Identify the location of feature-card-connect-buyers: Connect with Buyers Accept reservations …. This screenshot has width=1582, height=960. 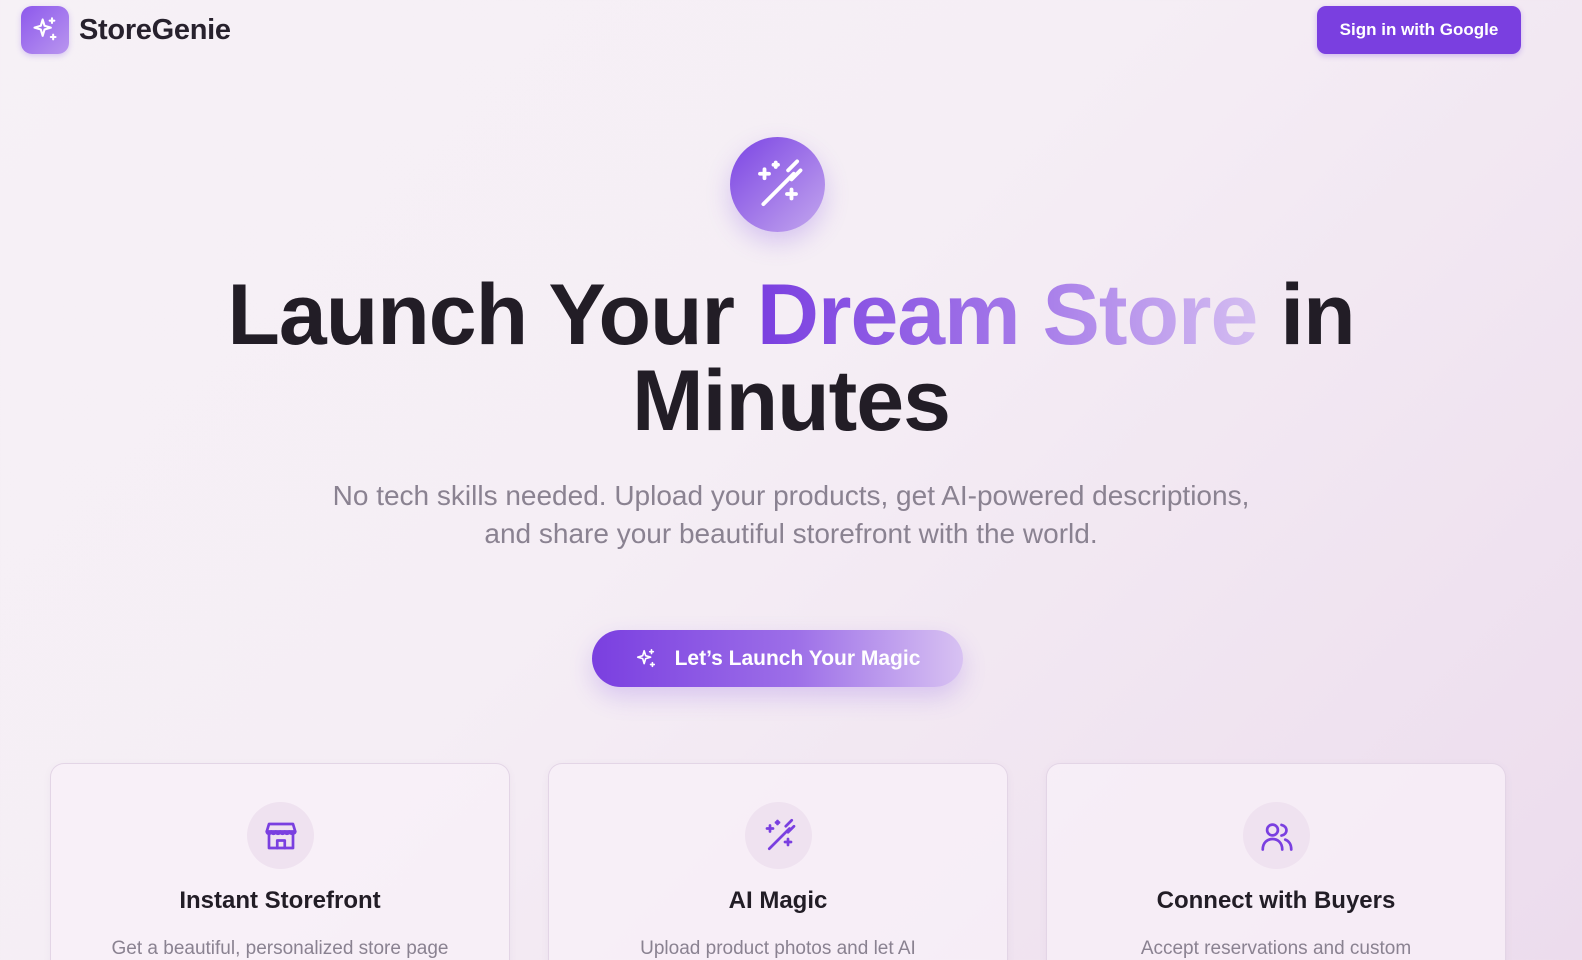
(1276, 861).